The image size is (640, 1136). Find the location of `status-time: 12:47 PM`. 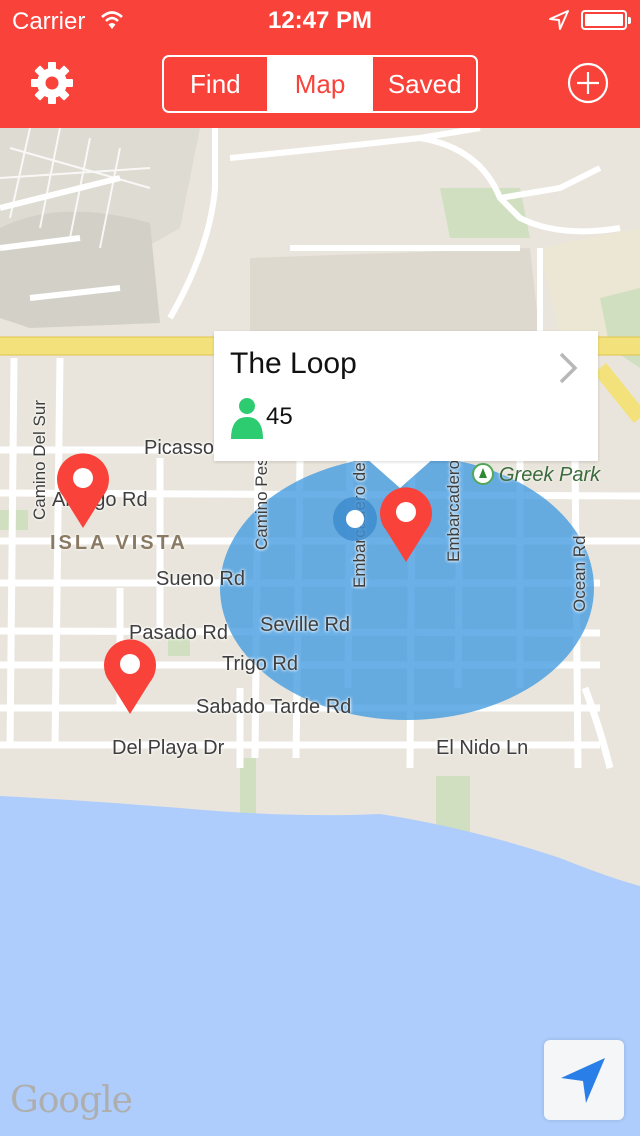

status-time: 12:47 PM is located at coordinates (320, 20).